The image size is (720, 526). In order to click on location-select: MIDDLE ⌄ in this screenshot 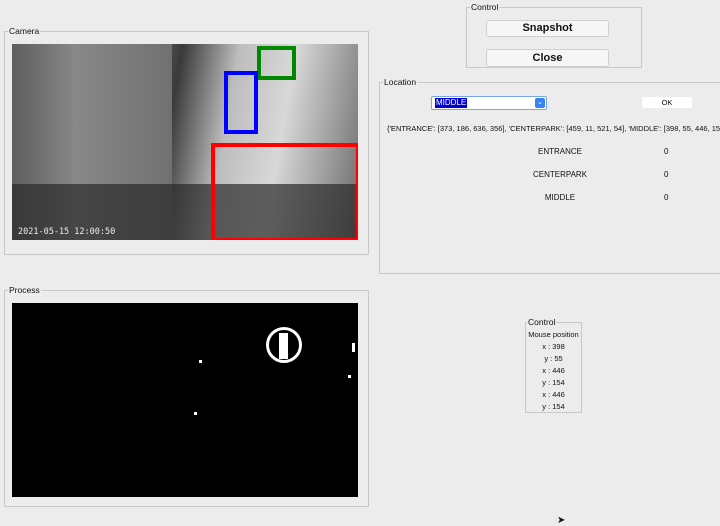, I will do `click(489, 103)`.